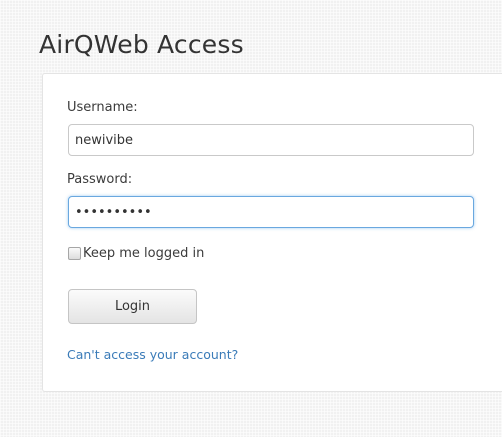 Image resolution: width=502 pixels, height=437 pixels. Describe the element at coordinates (271, 140) in the screenshot. I see `username-input` at that location.